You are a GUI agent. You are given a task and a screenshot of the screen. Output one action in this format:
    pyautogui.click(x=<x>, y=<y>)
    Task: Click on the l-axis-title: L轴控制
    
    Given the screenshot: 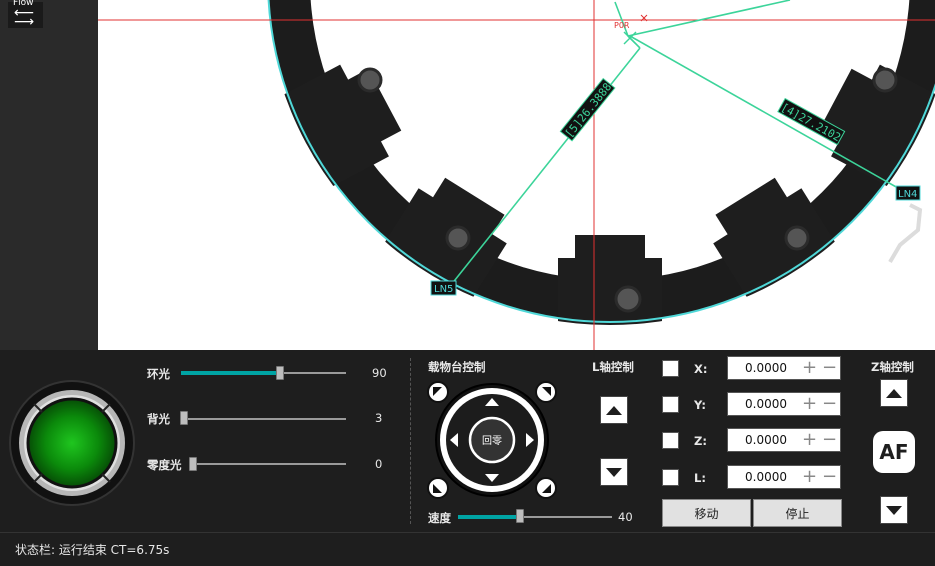 What is the action you would take?
    pyautogui.click(x=613, y=367)
    